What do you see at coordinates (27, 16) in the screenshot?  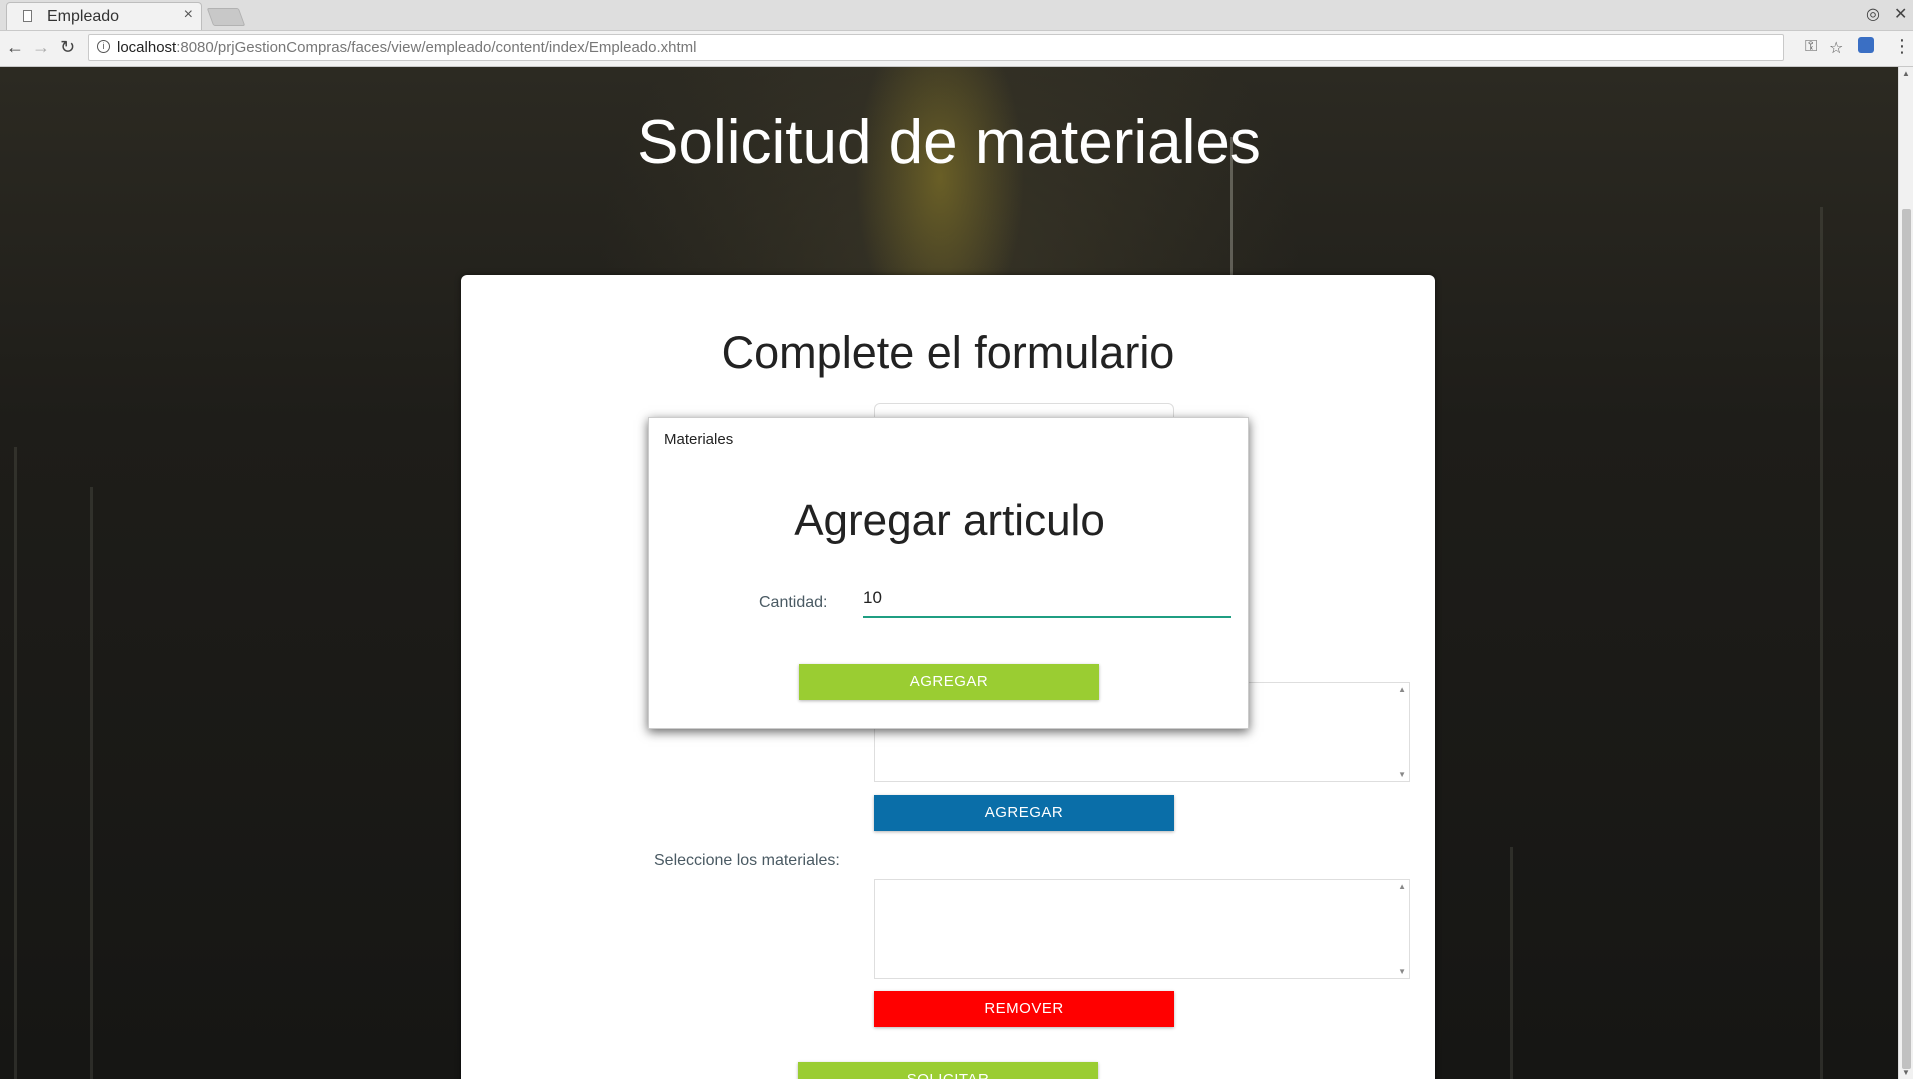 I see `document-icon` at bounding box center [27, 16].